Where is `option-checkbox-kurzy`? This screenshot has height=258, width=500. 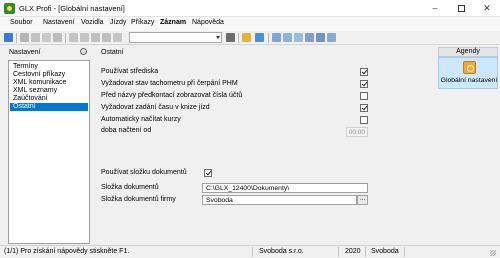
option-checkbox-kurzy is located at coordinates (364, 120).